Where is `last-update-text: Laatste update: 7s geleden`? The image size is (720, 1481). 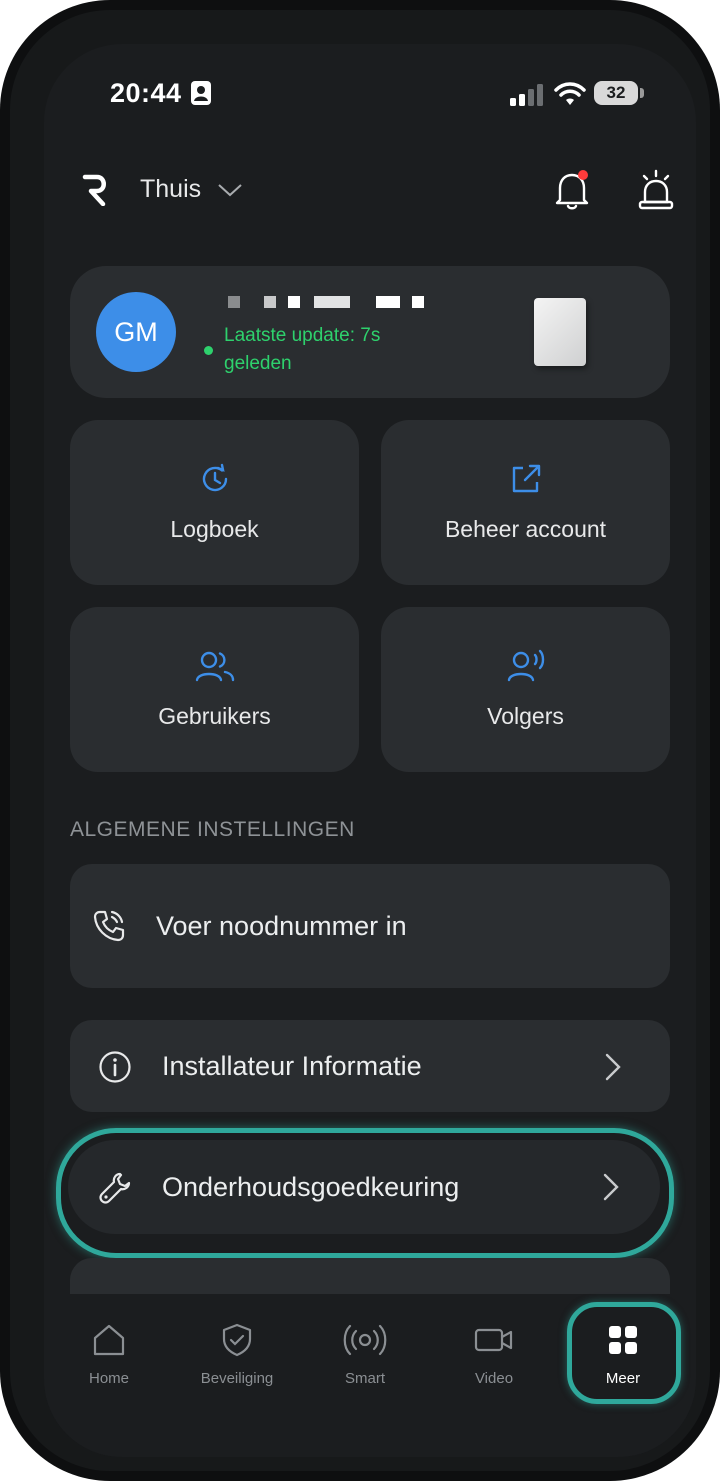 last-update-text: Laatste update: 7s geleden is located at coordinates (302, 349).